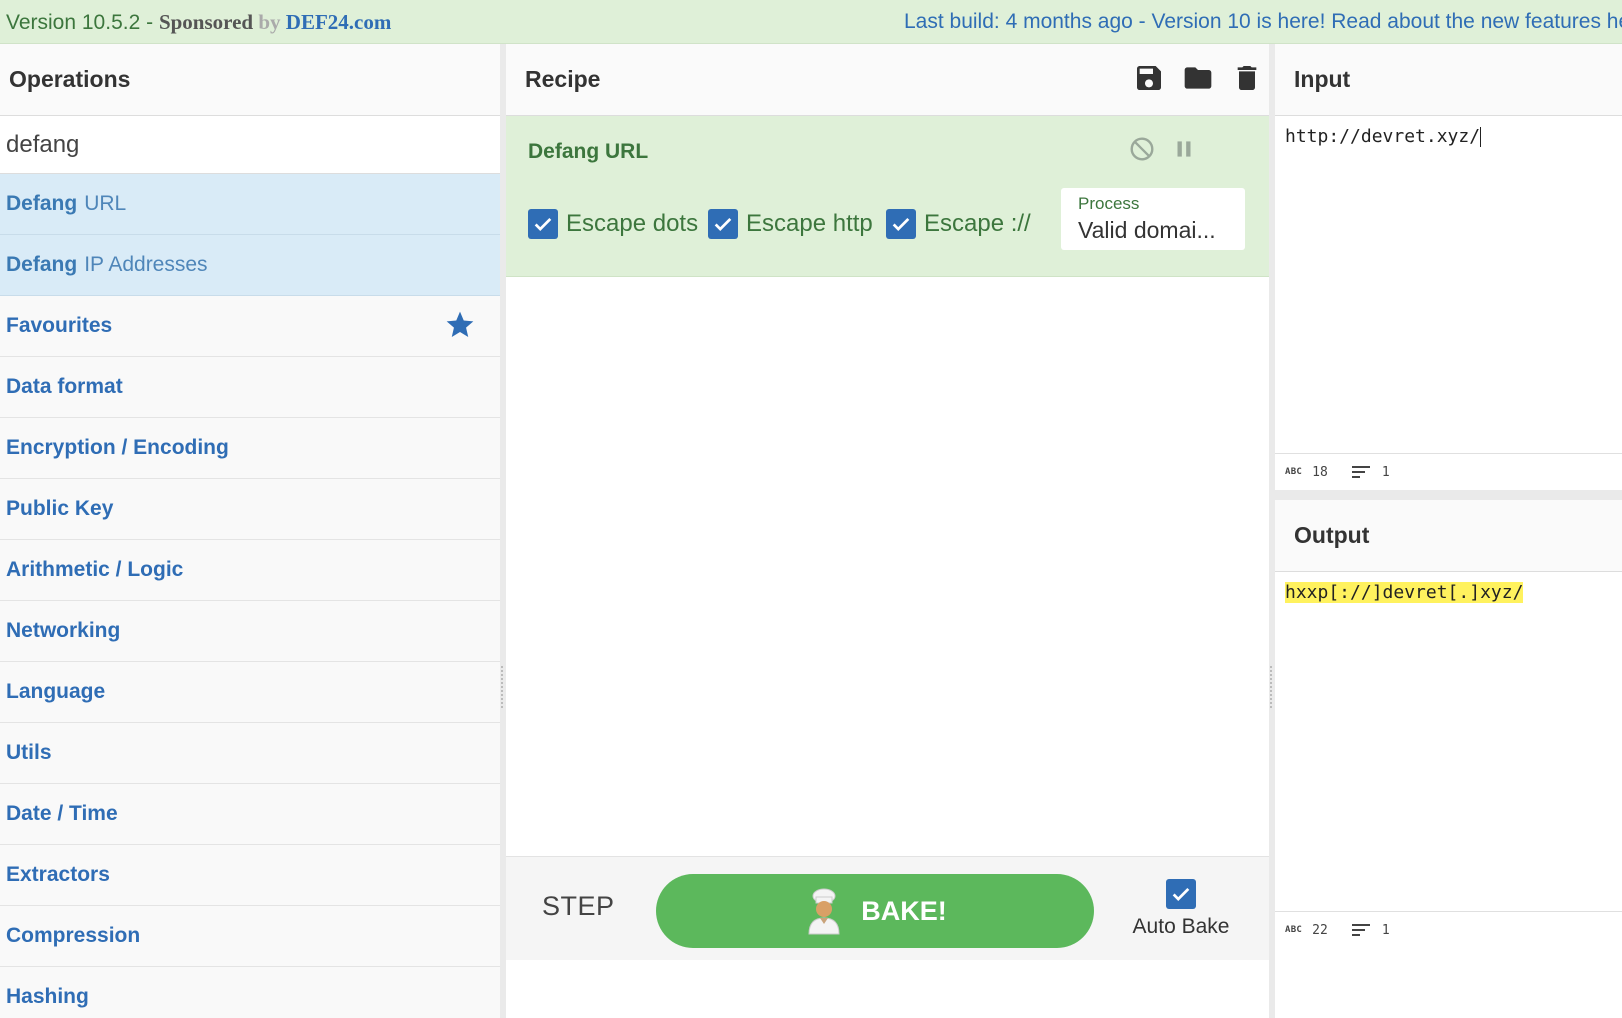 This screenshot has height=1018, width=1622. What do you see at coordinates (904, 910) in the screenshot?
I see `bake-label: BAKE!` at bounding box center [904, 910].